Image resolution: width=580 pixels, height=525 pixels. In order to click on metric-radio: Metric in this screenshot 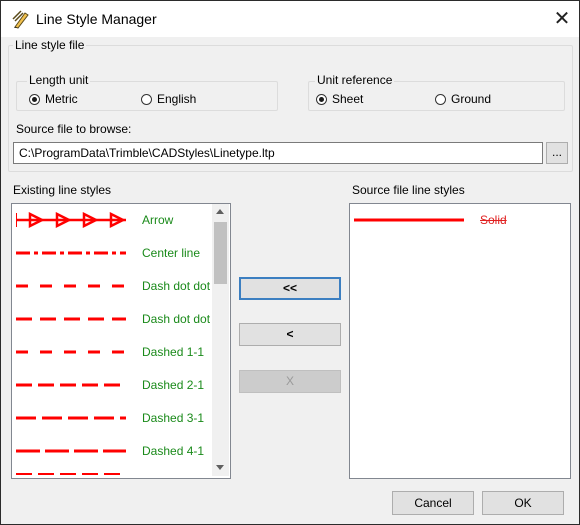, I will do `click(53, 99)`.